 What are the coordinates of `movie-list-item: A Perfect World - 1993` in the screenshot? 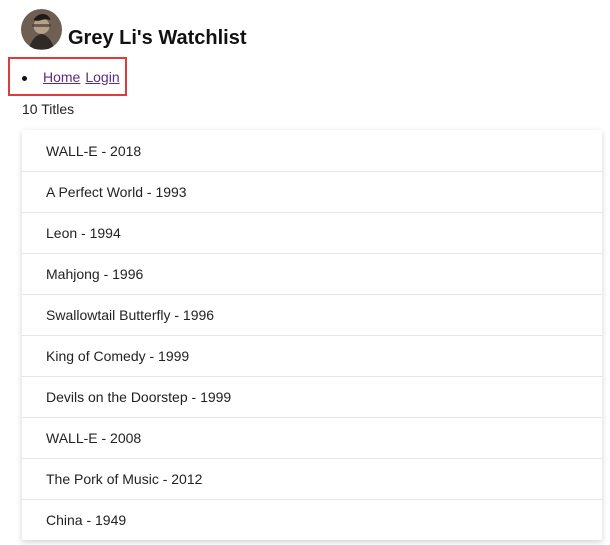 It's located at (312, 191).